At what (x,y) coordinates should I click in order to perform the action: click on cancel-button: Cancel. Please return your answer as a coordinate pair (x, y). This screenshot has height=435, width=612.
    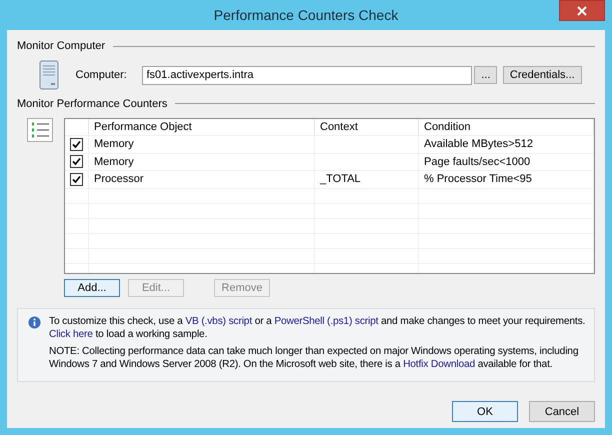
    Looking at the image, I should click on (562, 411).